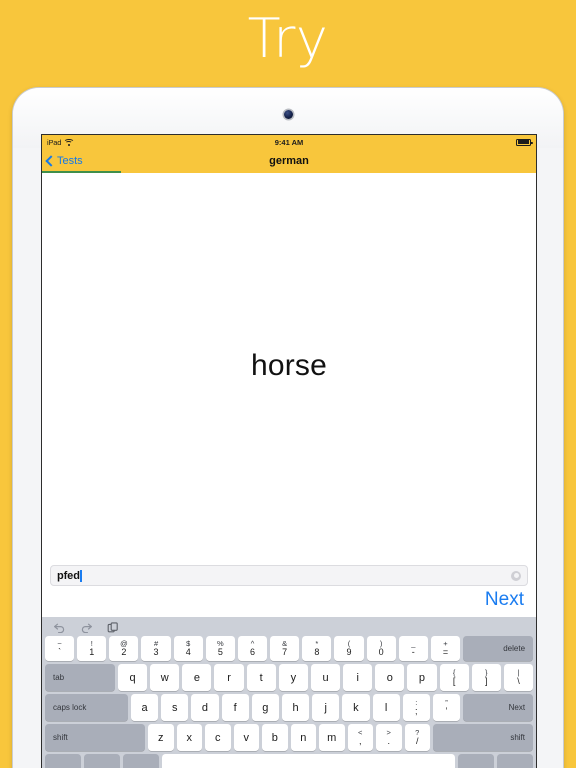 This screenshot has height=768, width=576. What do you see at coordinates (413, 648) in the screenshot?
I see `key-hyphen: _ -` at bounding box center [413, 648].